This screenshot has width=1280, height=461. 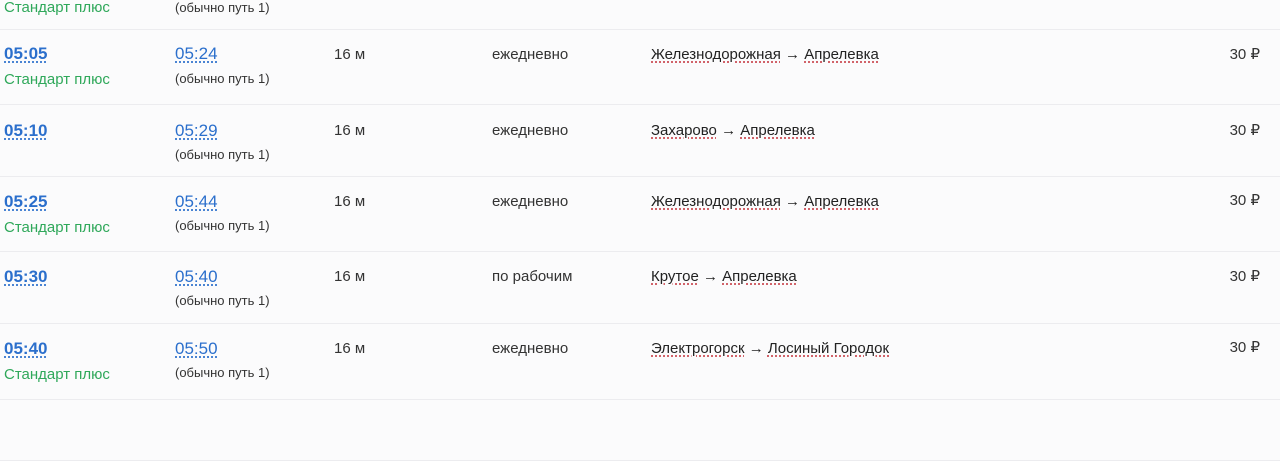 I want to click on route: Электрогорск → Лосиный Городок, so click(x=770, y=348).